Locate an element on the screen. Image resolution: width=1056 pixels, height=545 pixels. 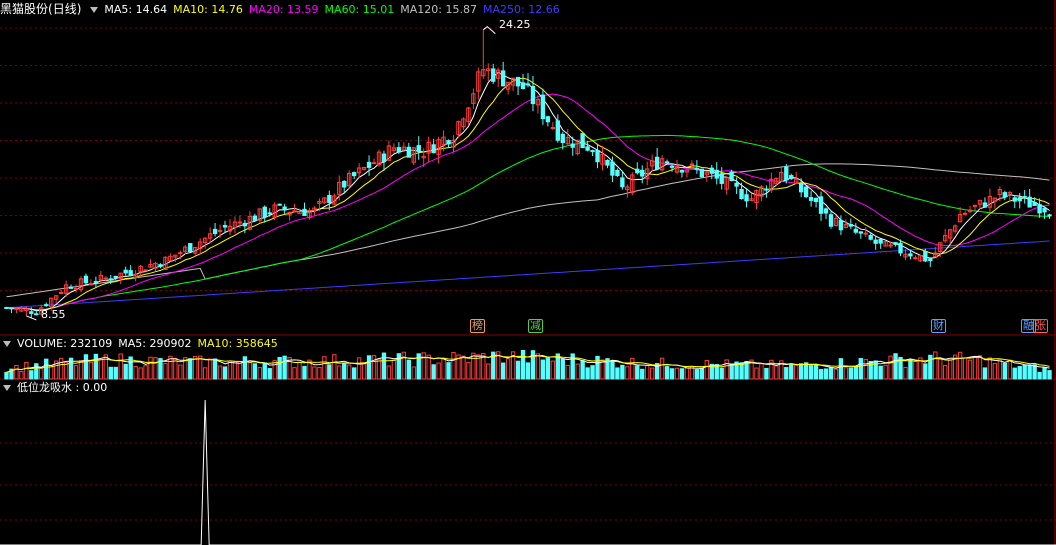
event-marker: 榜 is located at coordinates (477, 326).